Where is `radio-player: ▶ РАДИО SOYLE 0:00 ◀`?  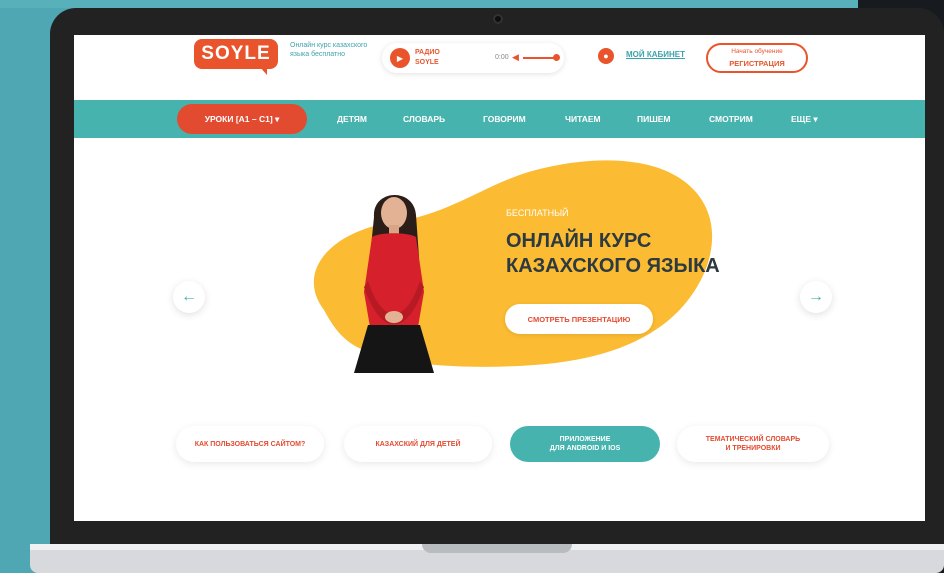
radio-player: ▶ РАДИО SOYLE 0:00 ◀ is located at coordinates (473, 58).